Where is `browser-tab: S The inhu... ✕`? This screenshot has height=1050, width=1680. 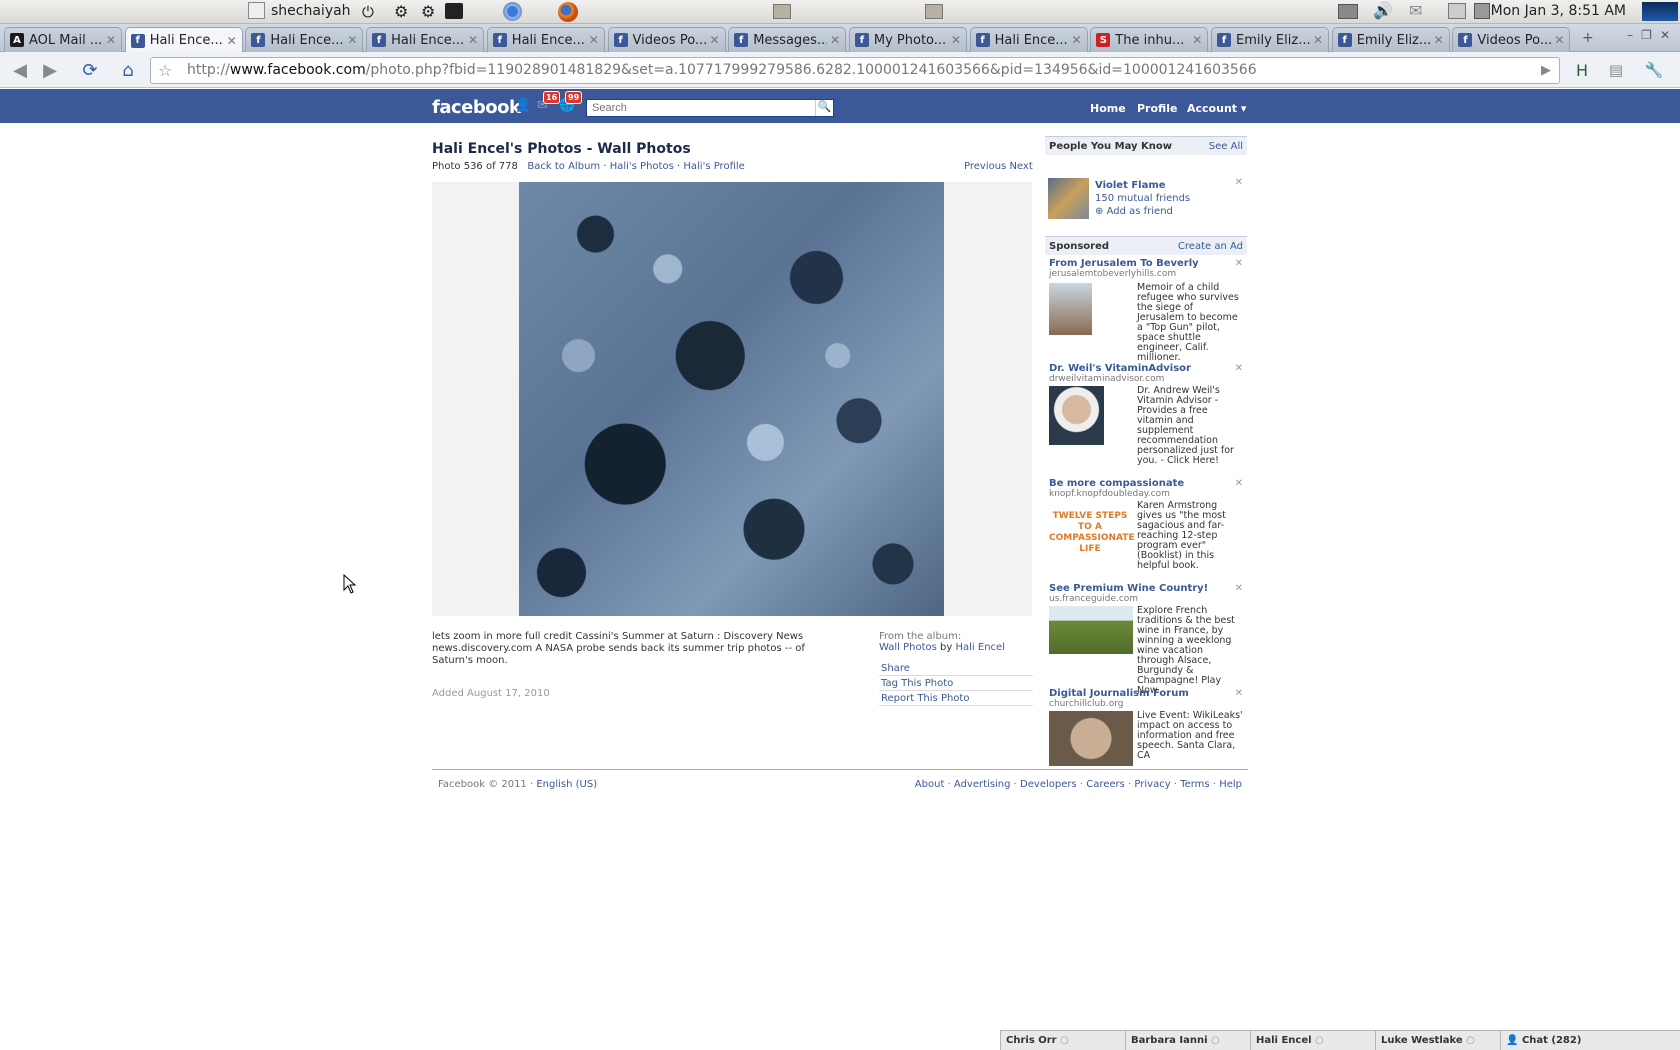 browser-tab: S The inhu... ✕ is located at coordinates (1149, 39).